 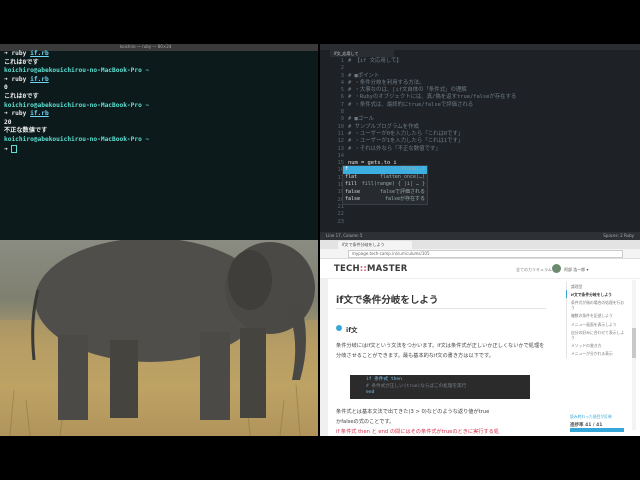 What do you see at coordinates (365, 422) in the screenshot?
I see `paragraph-2-line-2: かfalseの式のことです。` at bounding box center [365, 422].